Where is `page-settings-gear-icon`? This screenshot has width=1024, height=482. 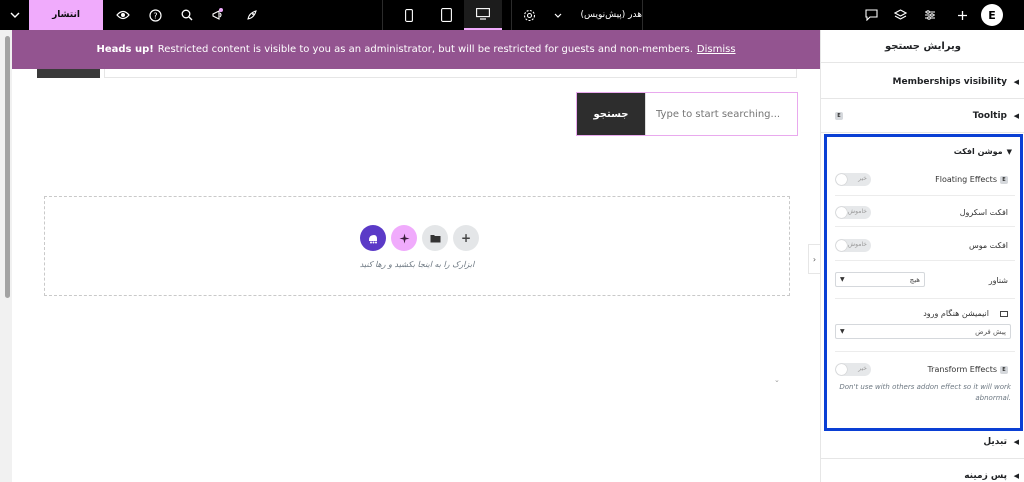 page-settings-gear-icon is located at coordinates (529, 15).